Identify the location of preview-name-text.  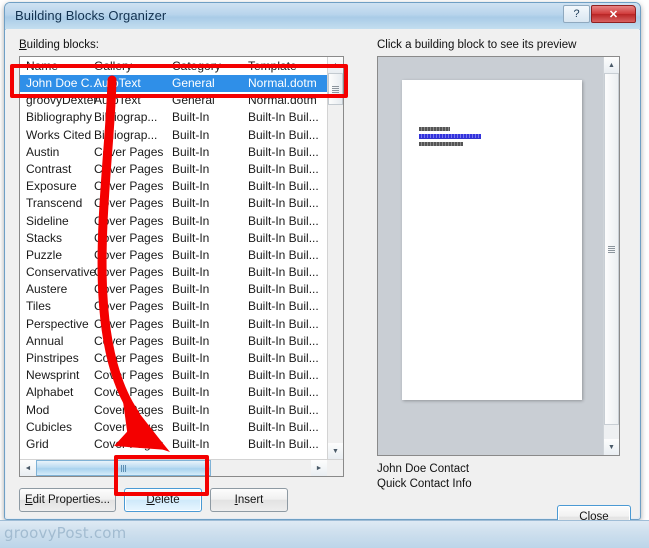
(434, 129).